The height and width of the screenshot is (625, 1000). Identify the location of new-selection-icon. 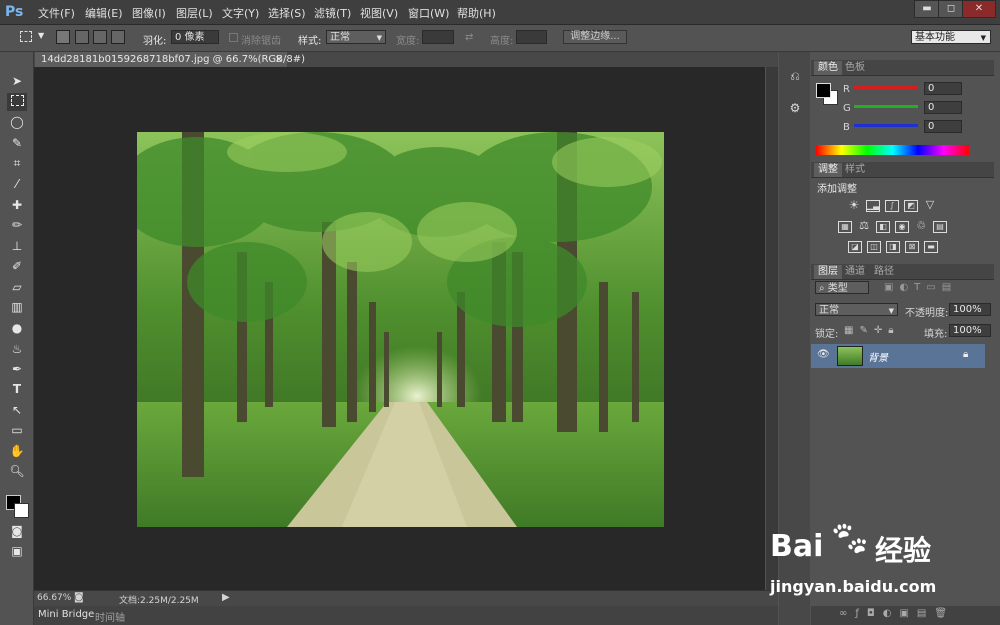
(63, 37).